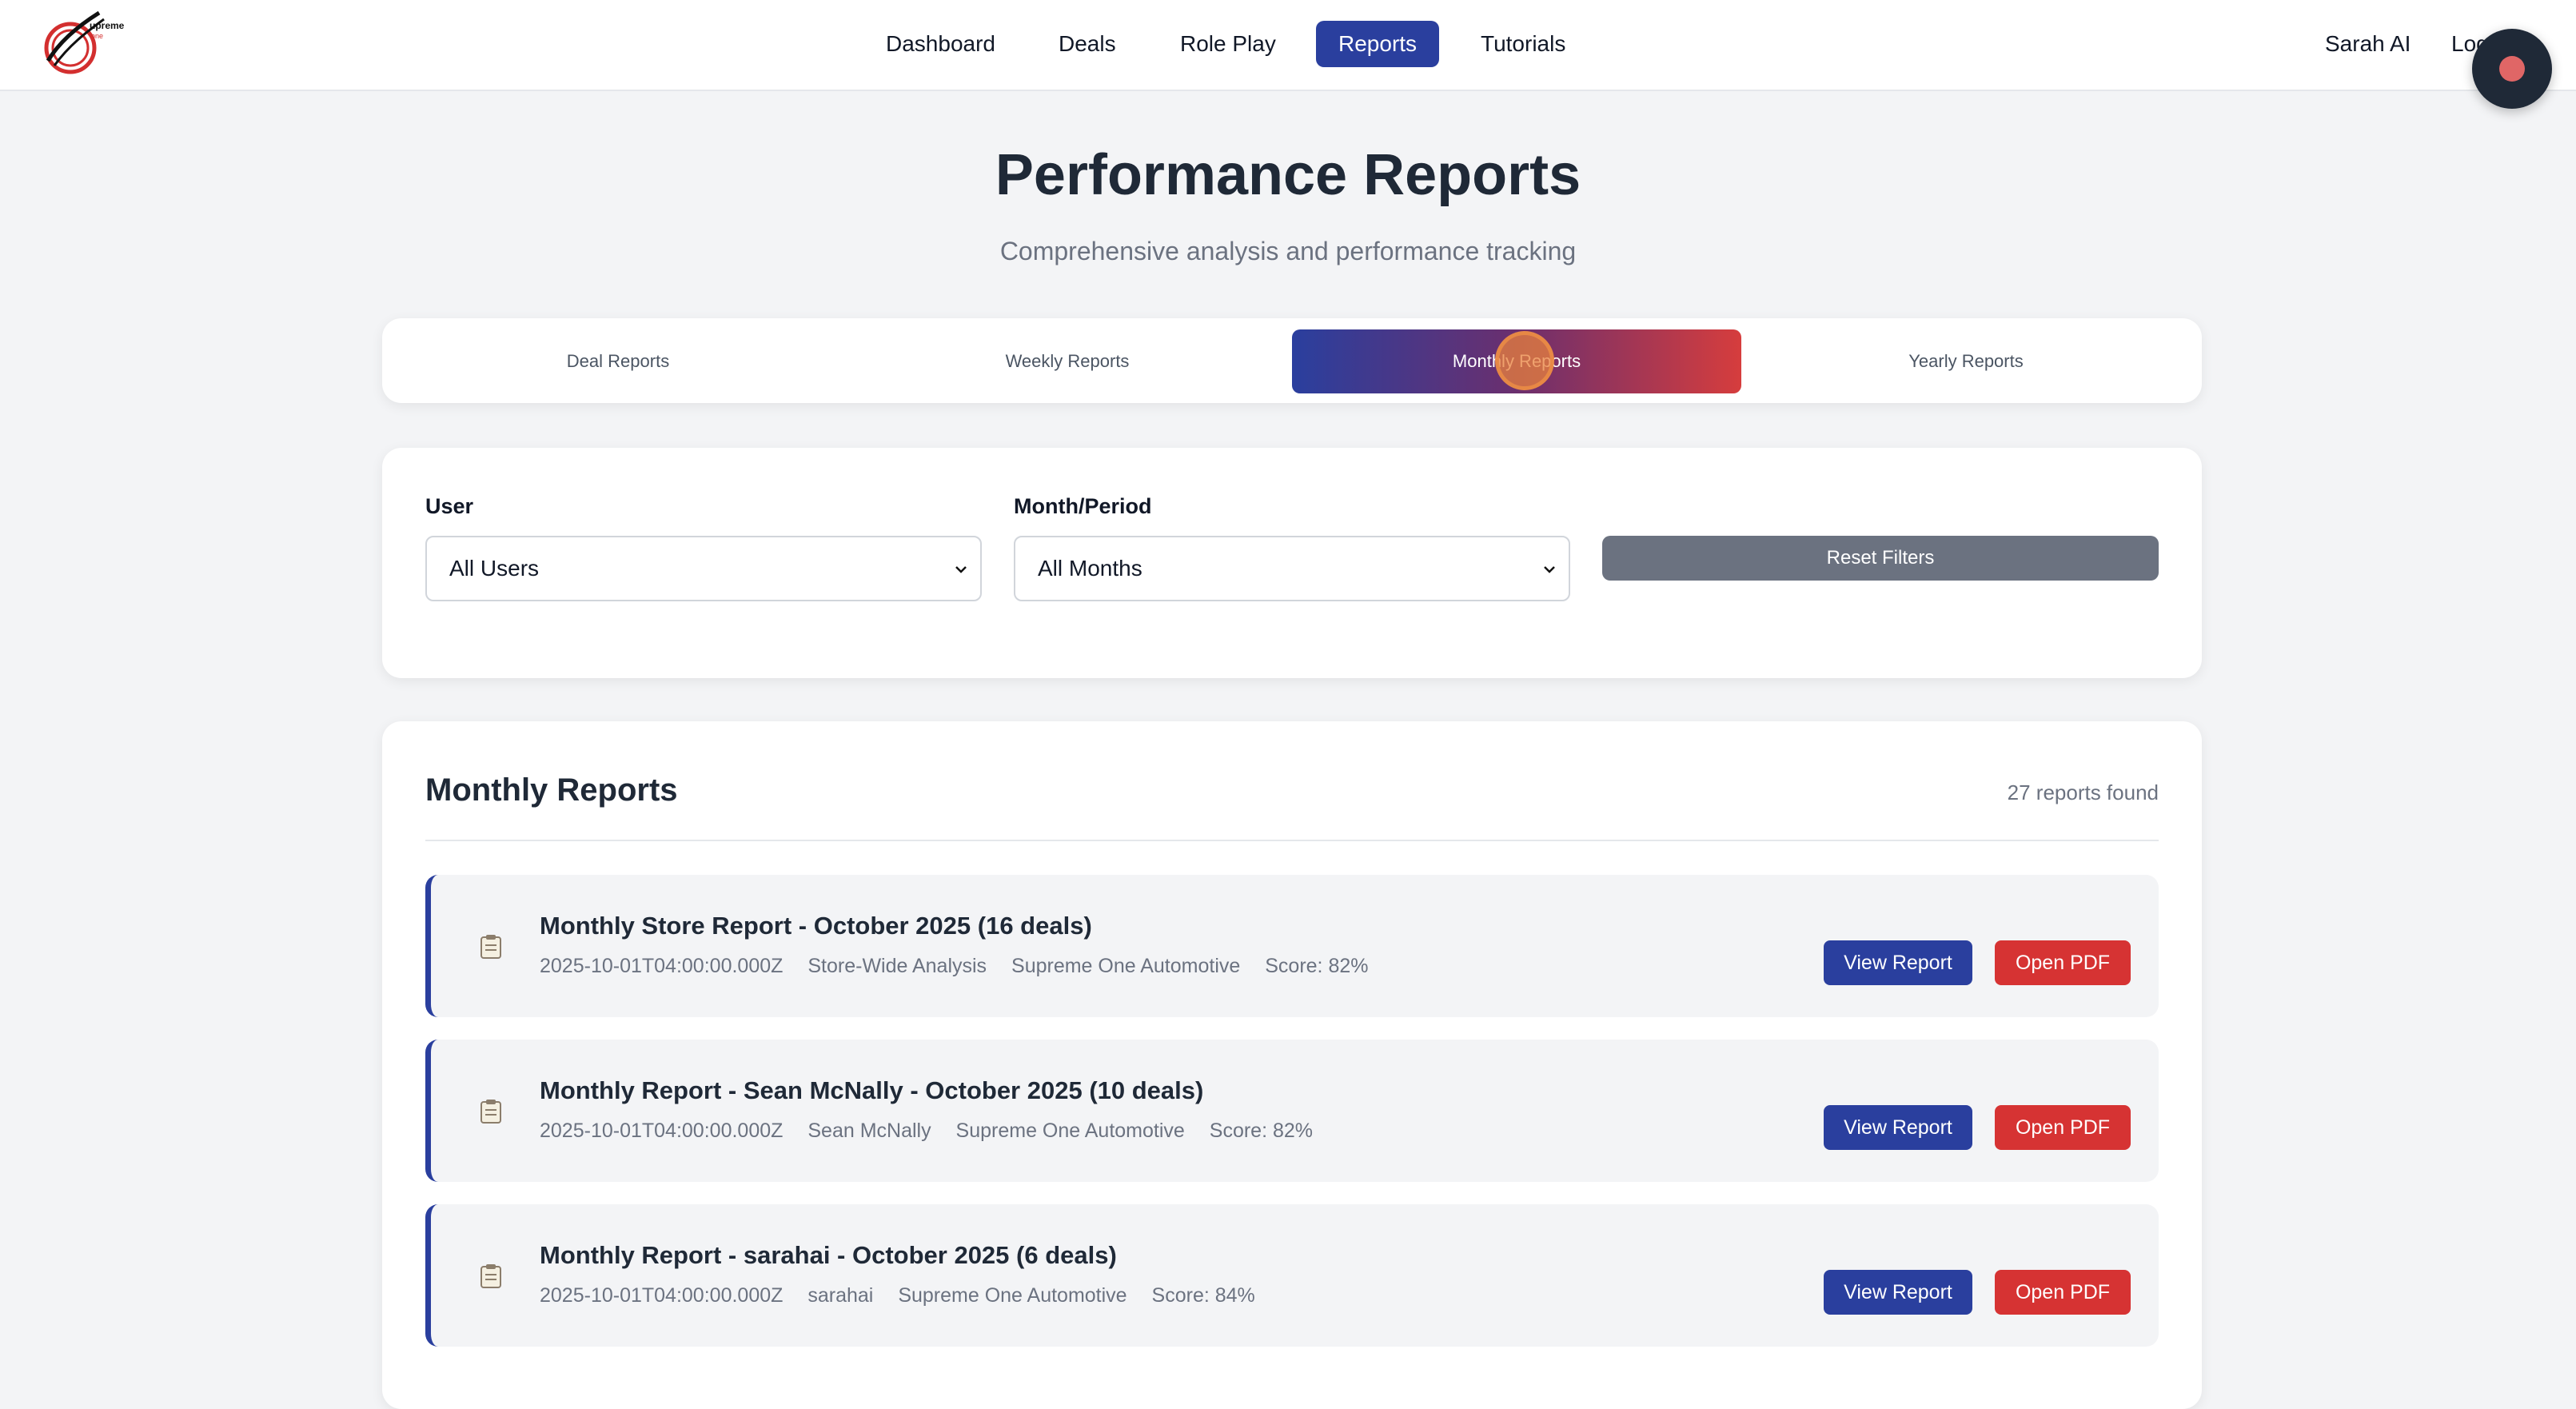 This screenshot has height=1409, width=2576. I want to click on tab-weekly-reports: Weekly Reports, so click(1067, 361).